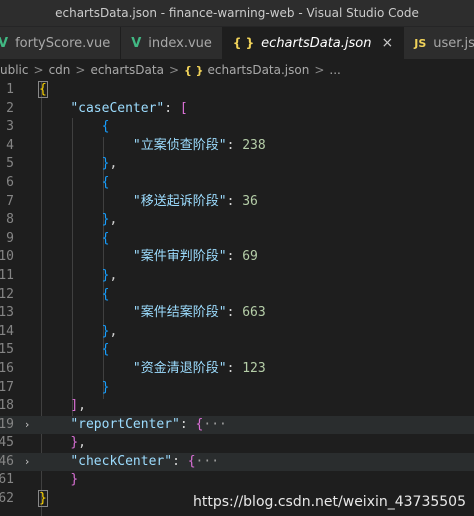  Describe the element at coordinates (237, 90) in the screenshot. I see `code-line: 1{` at that location.